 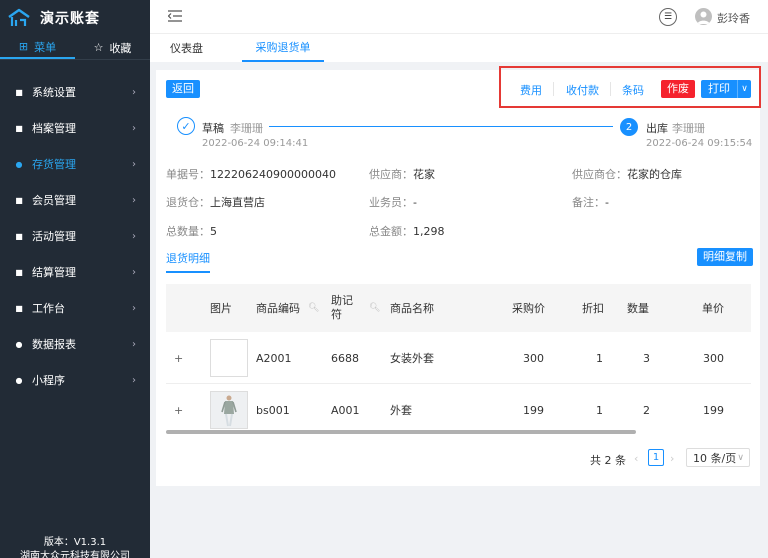 I want to click on th-name: 商品名称, so click(x=412, y=308).